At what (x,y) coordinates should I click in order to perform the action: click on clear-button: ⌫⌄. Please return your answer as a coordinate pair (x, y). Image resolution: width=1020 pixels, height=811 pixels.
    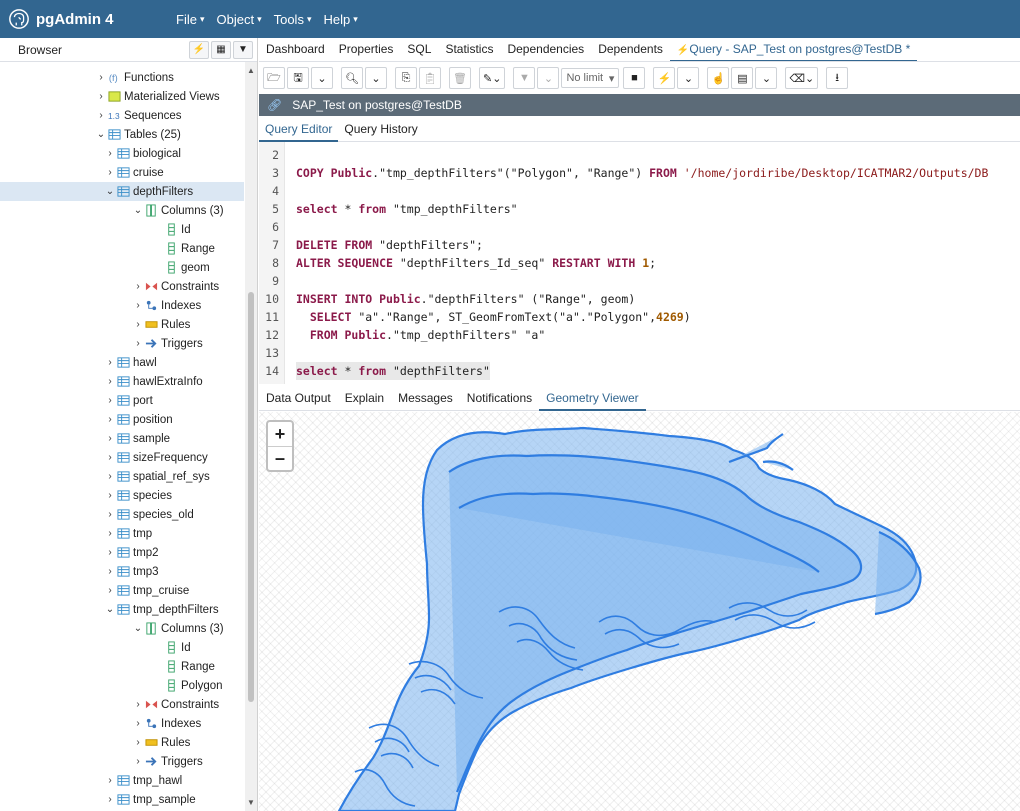
    Looking at the image, I should click on (802, 78).